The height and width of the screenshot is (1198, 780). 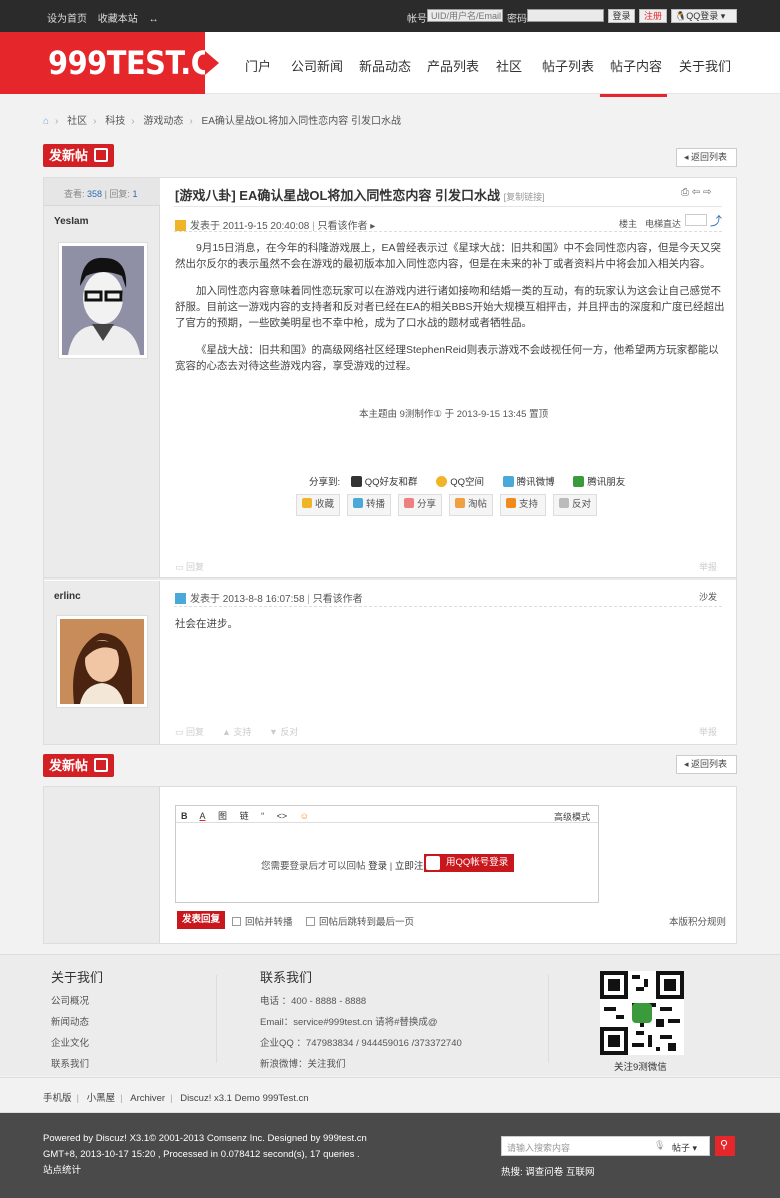 I want to click on nav-company-news: 公司新闻, so click(x=317, y=65).